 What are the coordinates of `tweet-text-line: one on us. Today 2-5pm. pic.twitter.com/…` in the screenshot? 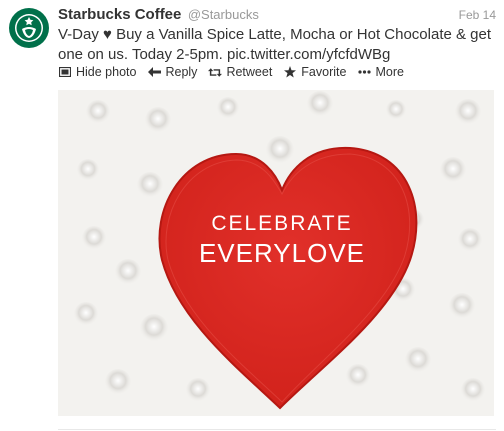 It's located at (224, 54).